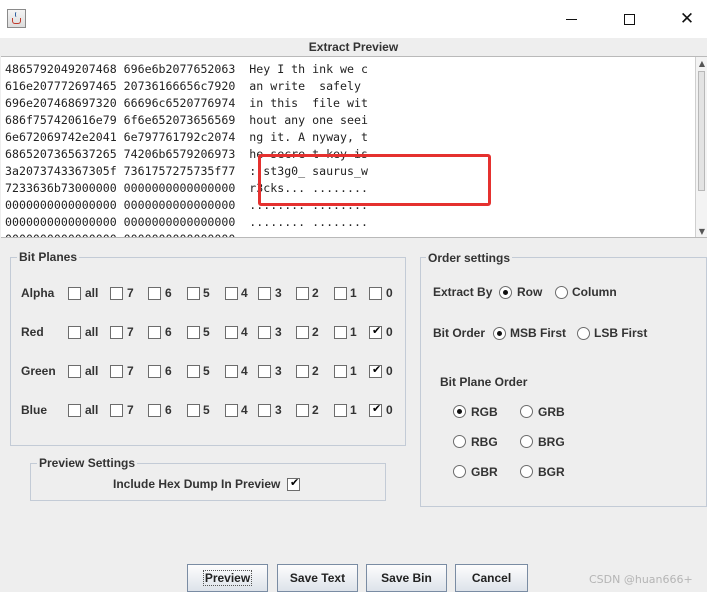  Describe the element at coordinates (375, 331) in the screenshot. I see `checkbox-red-0: ✔` at that location.